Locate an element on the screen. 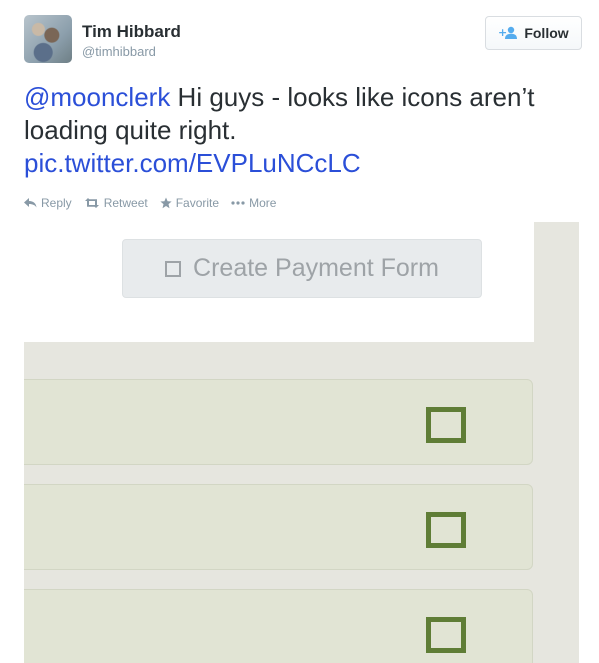  reply-action: Reply is located at coordinates (48, 203).